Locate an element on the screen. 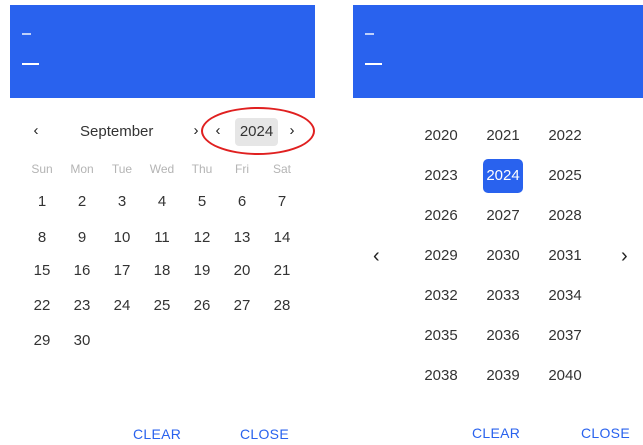  day-cell: 8 is located at coordinates (42, 238).